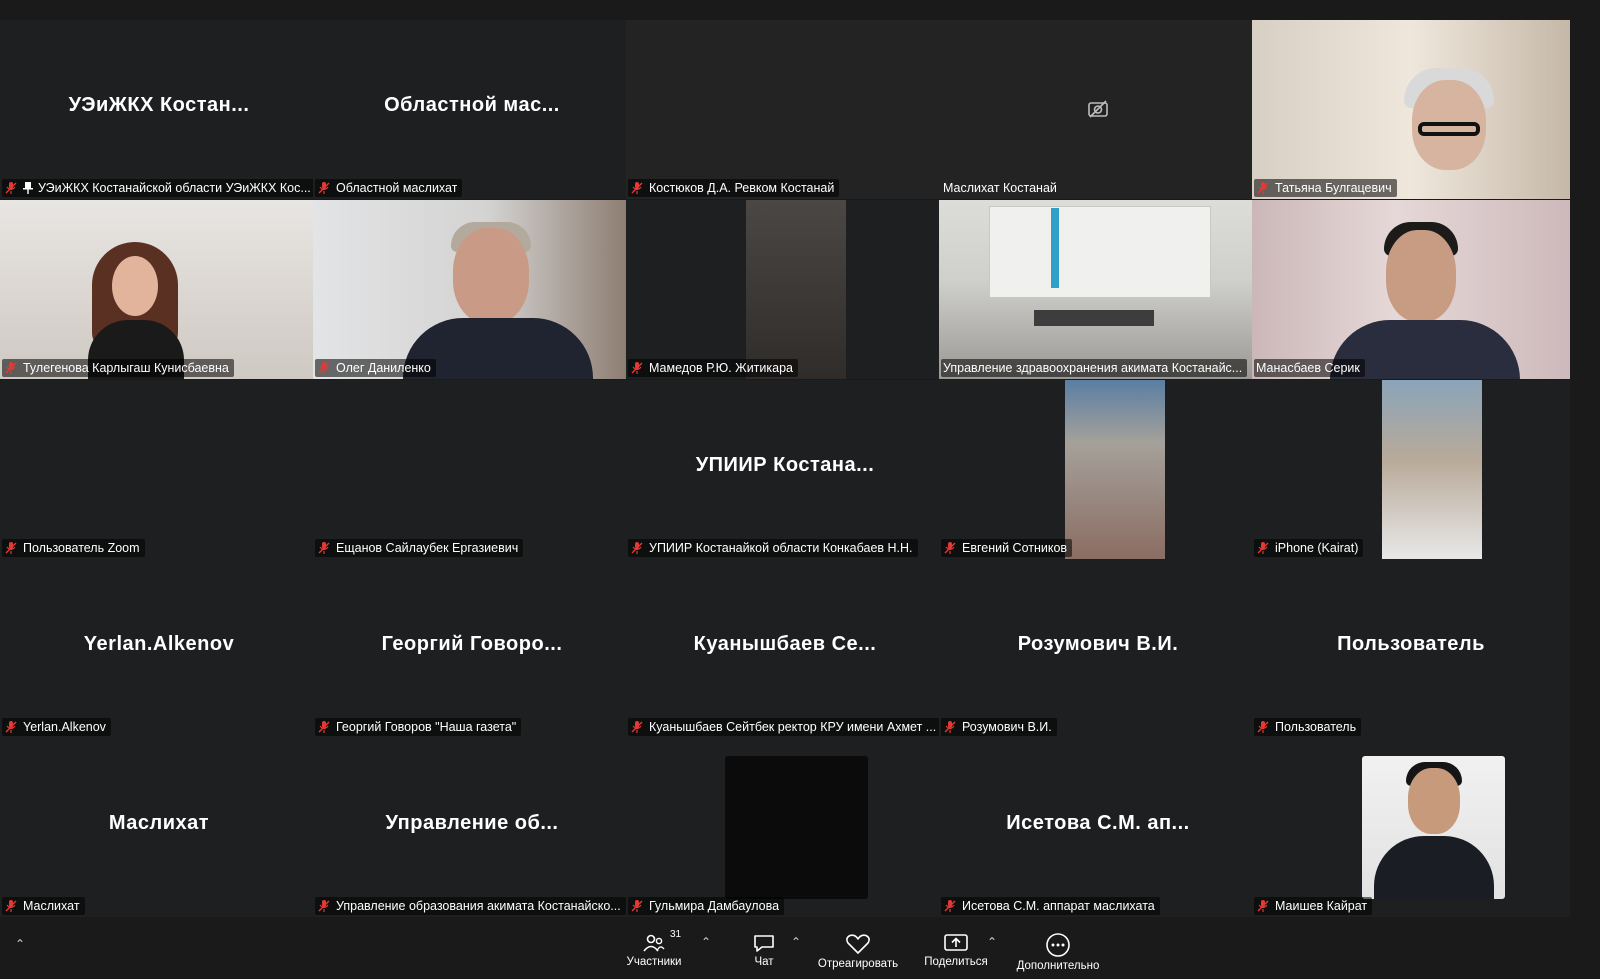 The height and width of the screenshot is (979, 1600). Describe the element at coordinates (654, 943) in the screenshot. I see `participants-icon` at that location.